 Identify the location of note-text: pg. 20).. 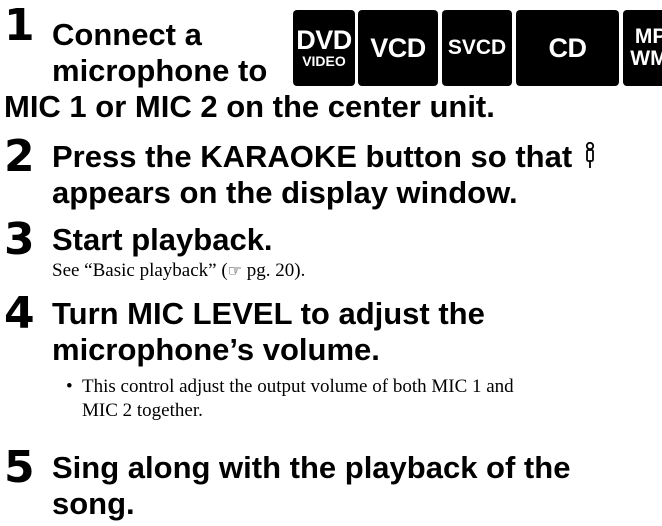
(274, 270).